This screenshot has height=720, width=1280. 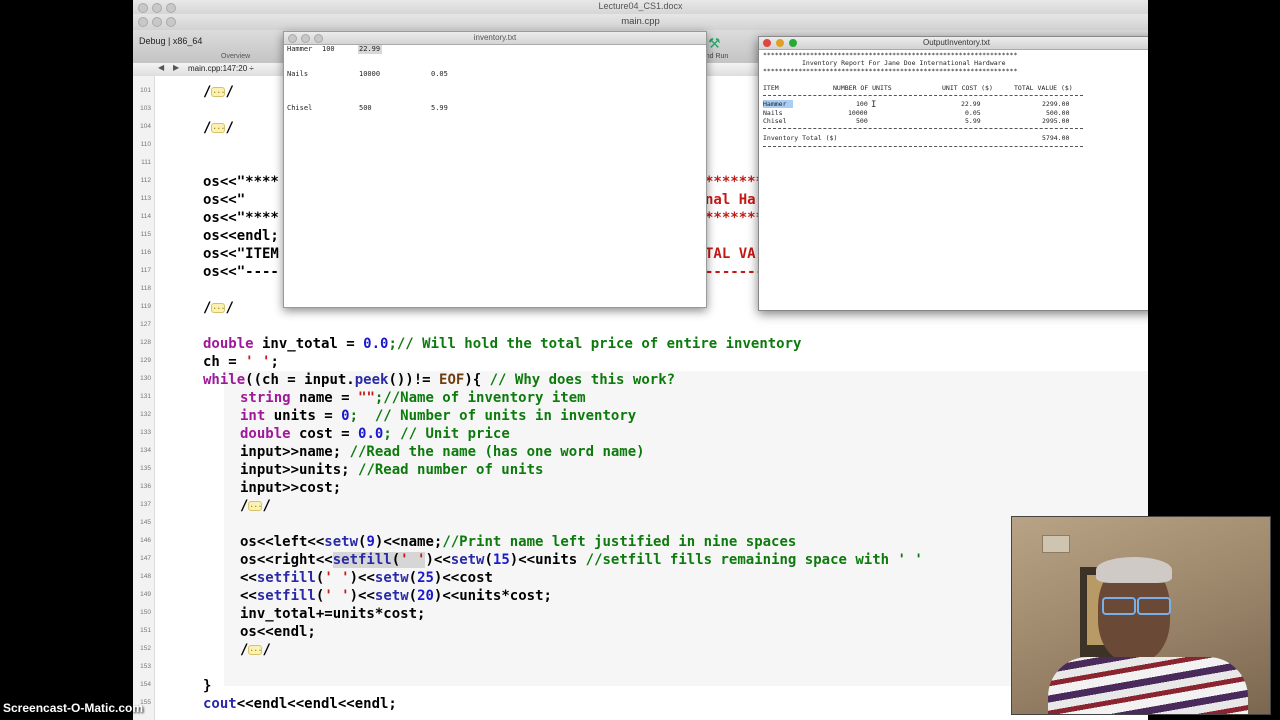 I want to click on row-cost: 5.99, so click(x=973, y=121).